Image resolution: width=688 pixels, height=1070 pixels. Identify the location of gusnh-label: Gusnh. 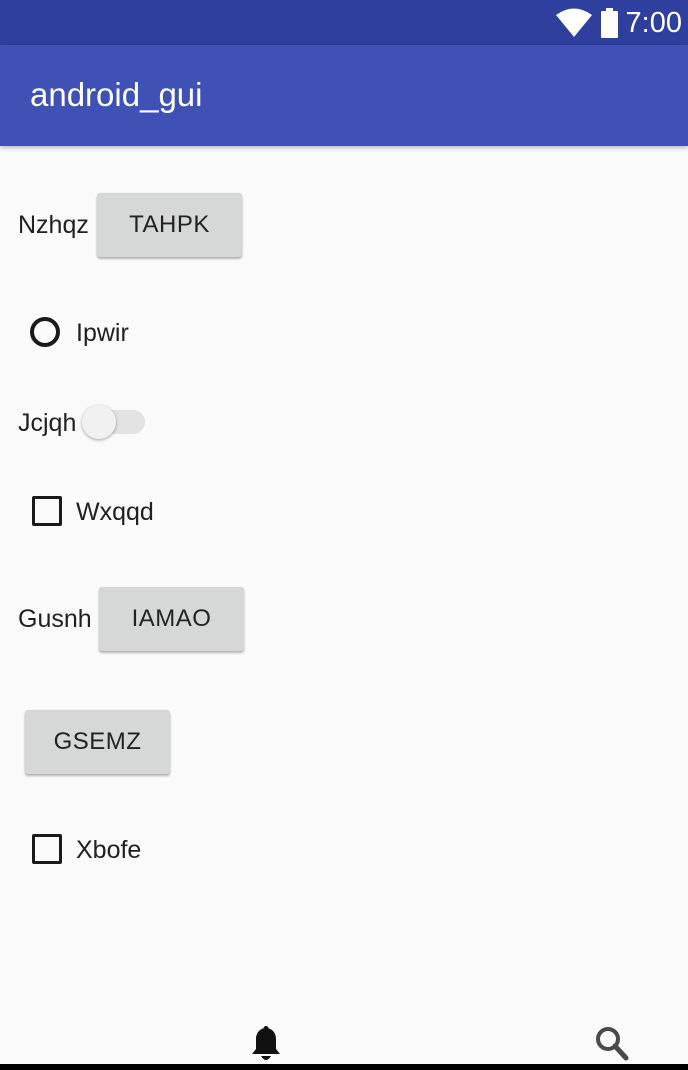
(55, 619).